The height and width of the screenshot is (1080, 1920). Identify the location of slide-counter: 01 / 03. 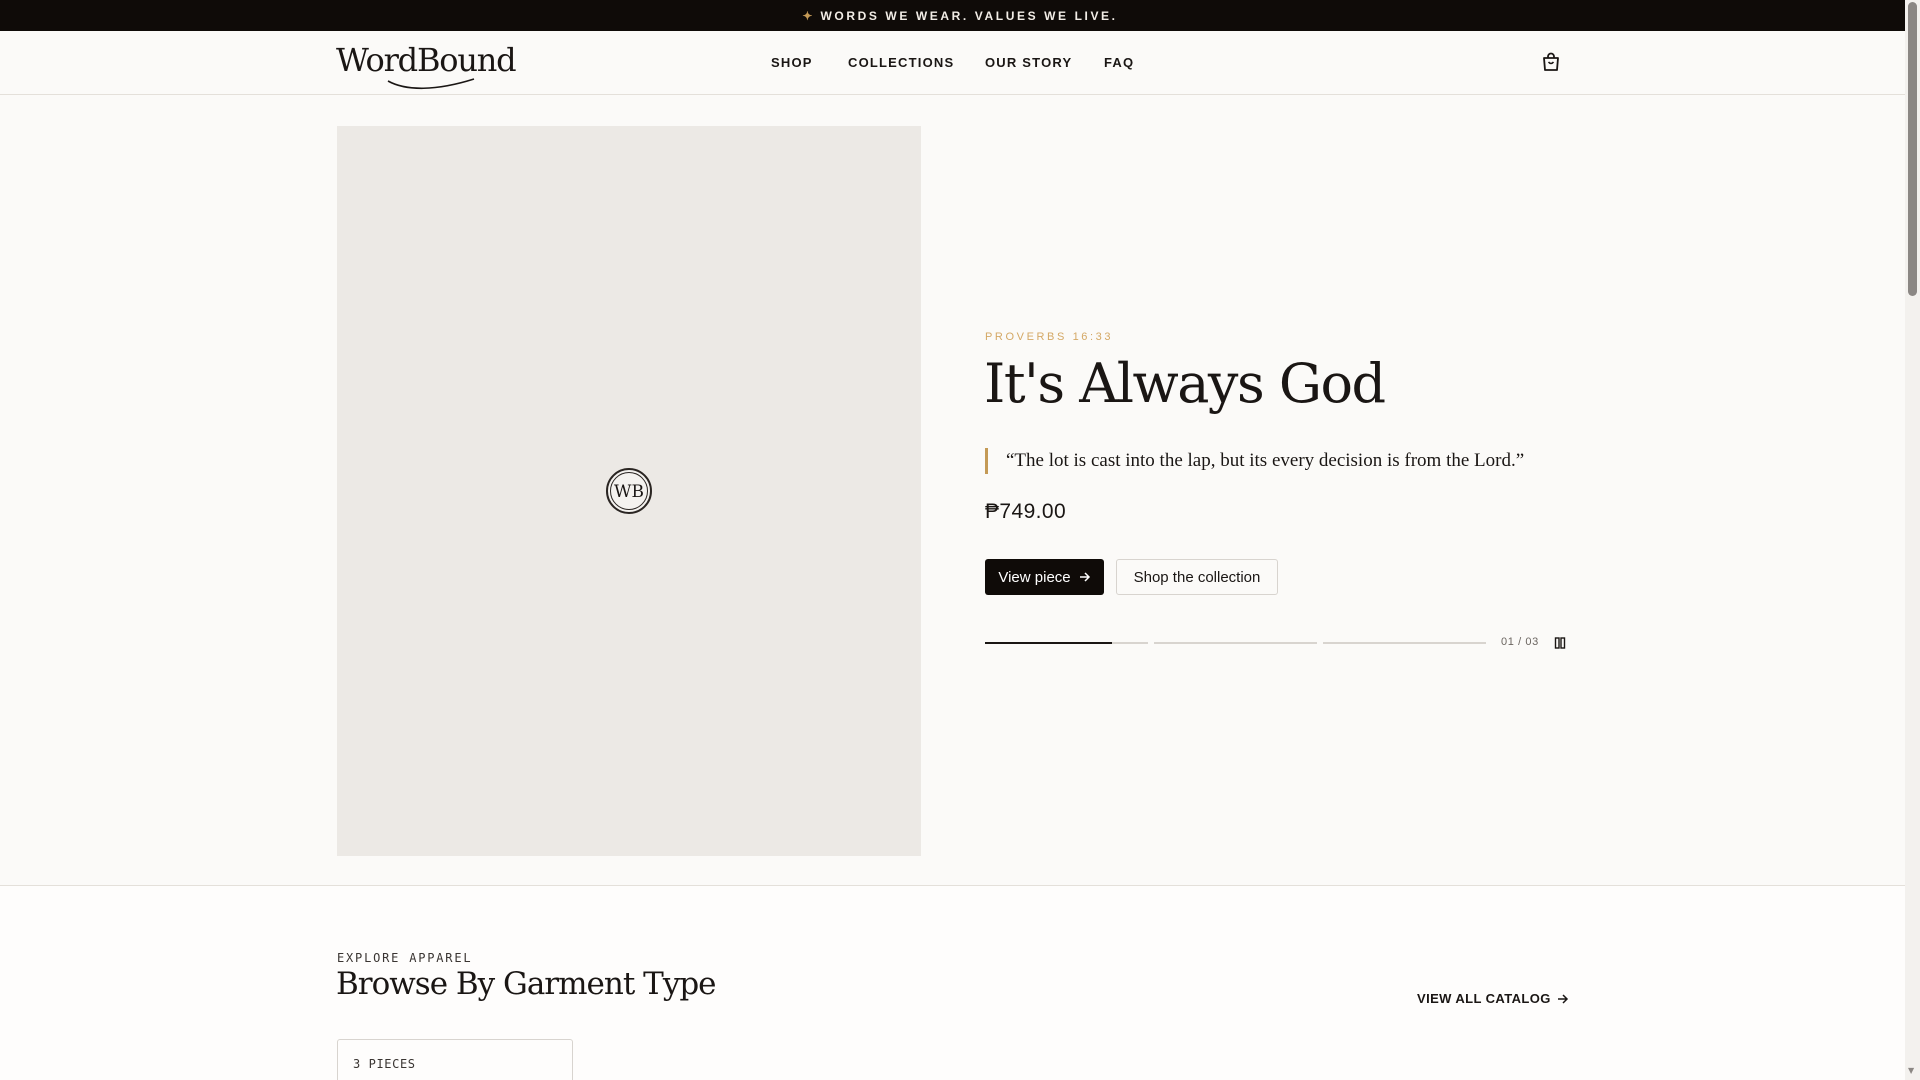
(1520, 642).